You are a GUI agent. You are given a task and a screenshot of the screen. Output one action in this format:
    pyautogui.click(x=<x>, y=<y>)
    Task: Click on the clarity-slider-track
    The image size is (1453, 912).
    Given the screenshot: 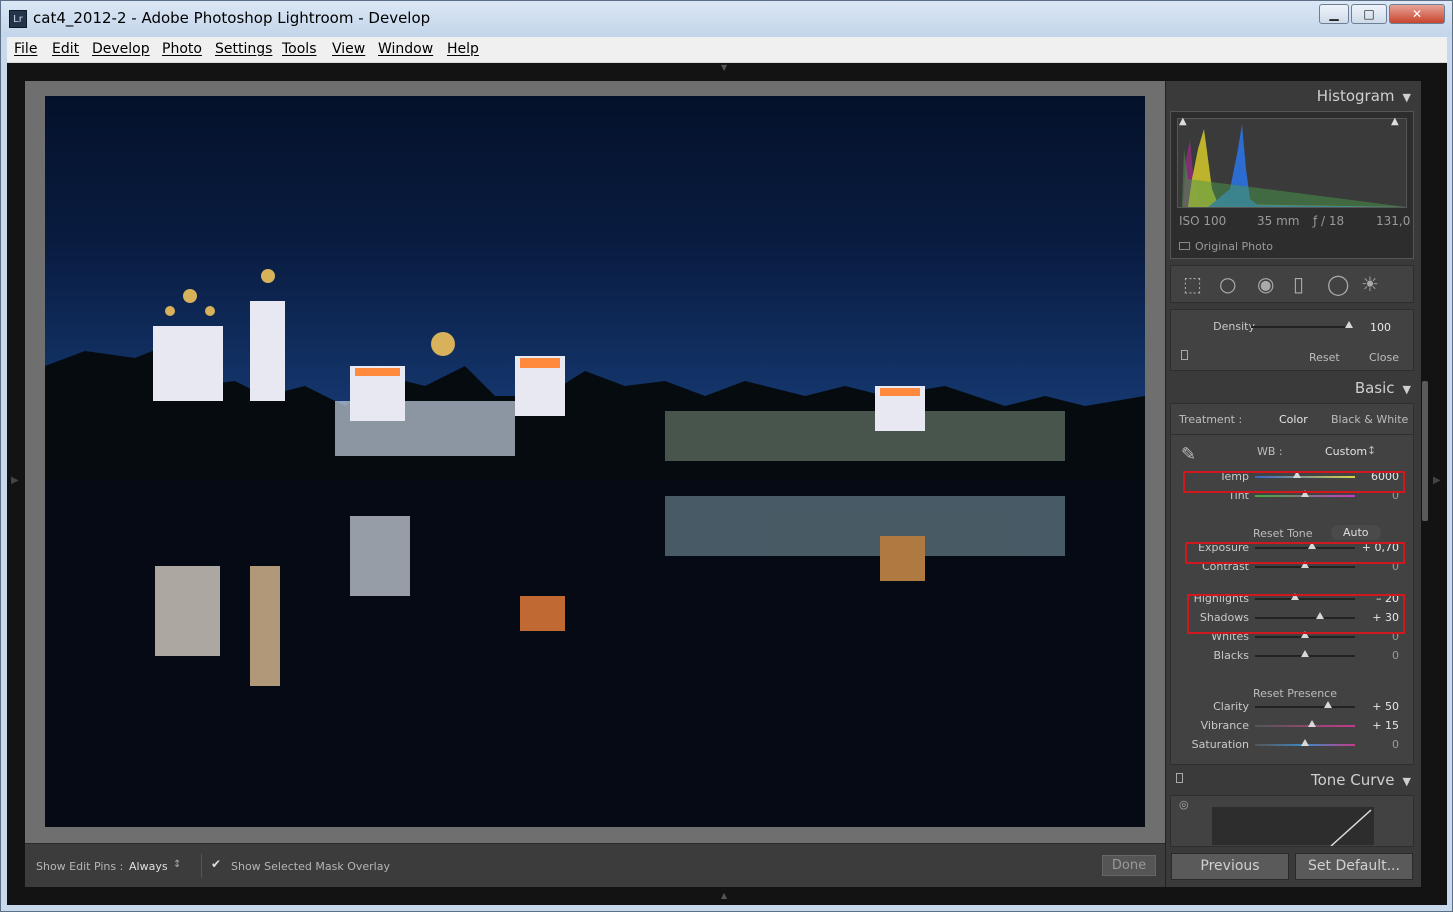 What is the action you would take?
    pyautogui.click(x=1305, y=707)
    